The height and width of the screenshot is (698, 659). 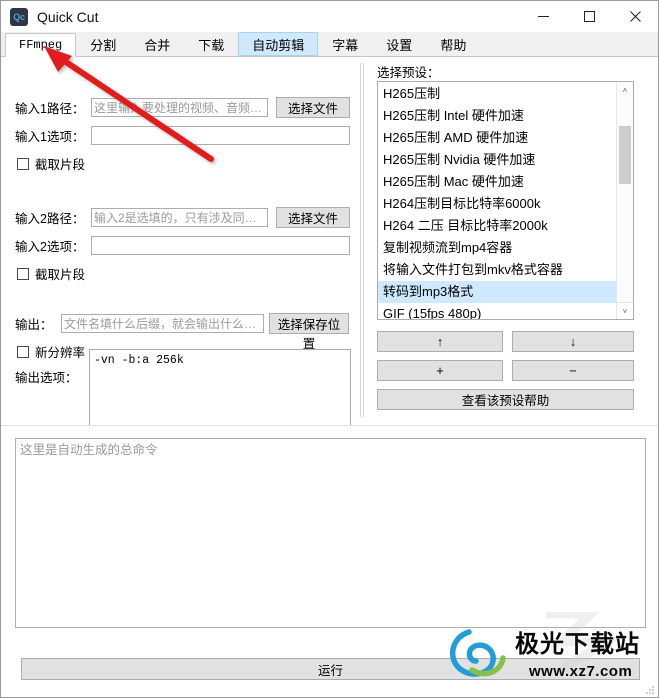 I want to click on input1-clip-label: 截取片段, so click(x=60, y=165).